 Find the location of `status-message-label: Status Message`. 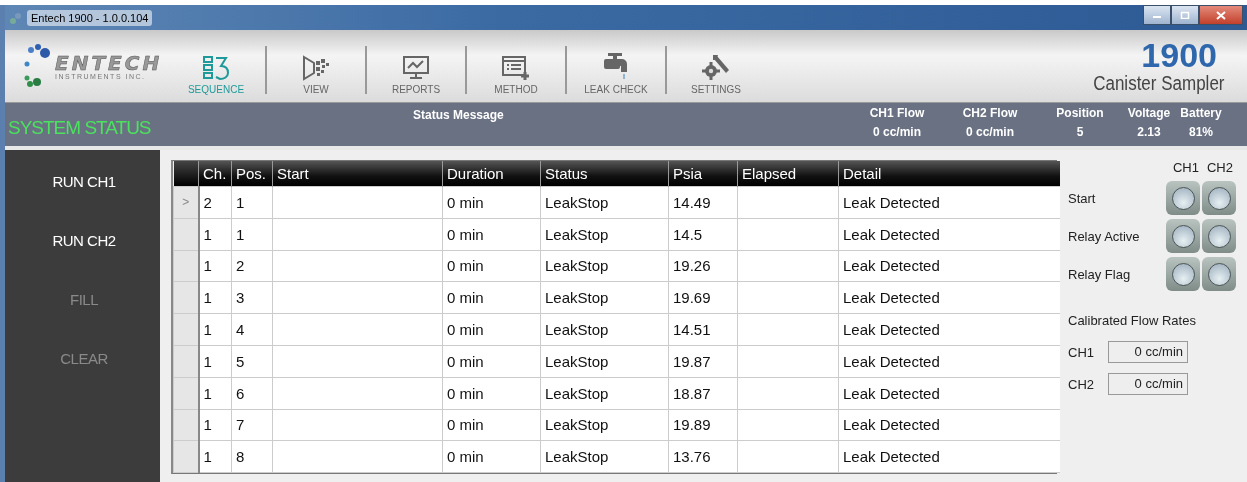

status-message-label: Status Message is located at coordinates (458, 115).